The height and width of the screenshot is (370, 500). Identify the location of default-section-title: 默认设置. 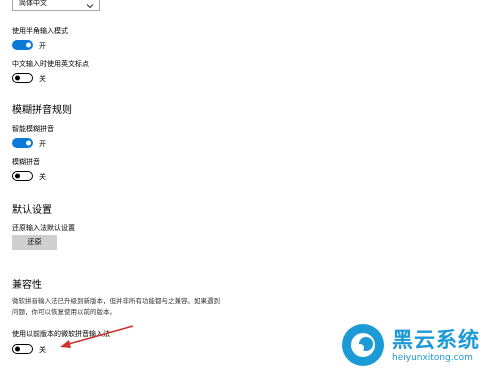
(32, 210).